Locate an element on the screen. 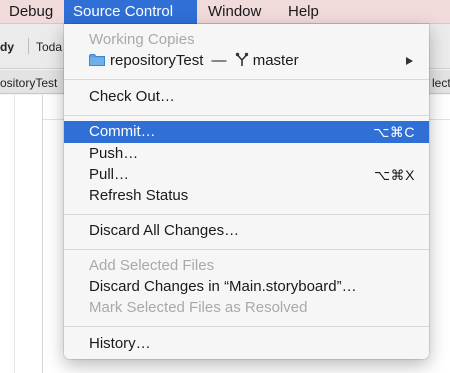 The width and height of the screenshot is (450, 373). menu-source-control: Source Control is located at coordinates (130, 12).